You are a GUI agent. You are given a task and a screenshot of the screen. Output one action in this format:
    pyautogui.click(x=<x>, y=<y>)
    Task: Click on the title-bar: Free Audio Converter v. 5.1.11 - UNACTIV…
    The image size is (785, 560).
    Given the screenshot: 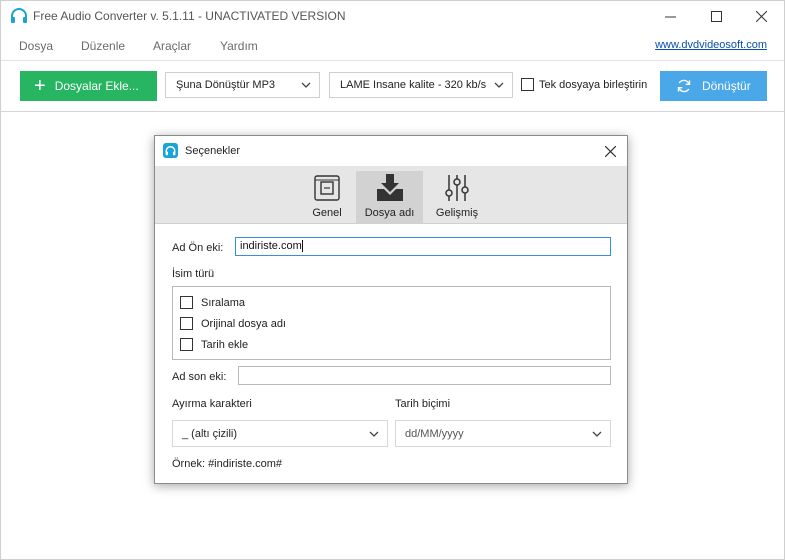 What is the action you would take?
    pyautogui.click(x=392, y=16)
    